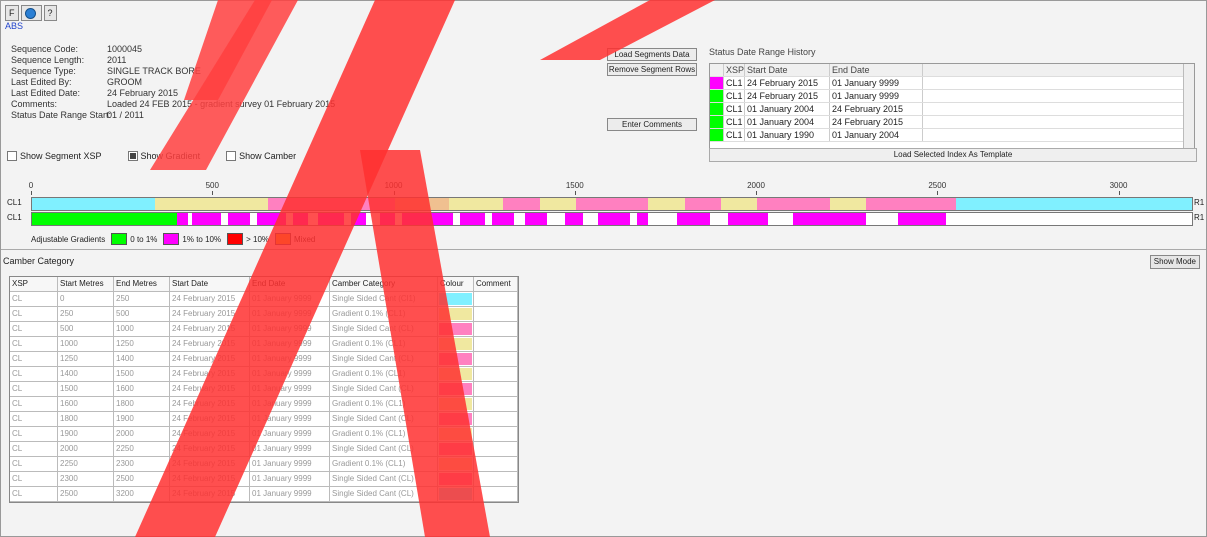 The width and height of the screenshot is (1207, 537). I want to click on history-row: CL1 24 February 2015 01 January 9999, so click(952, 83).